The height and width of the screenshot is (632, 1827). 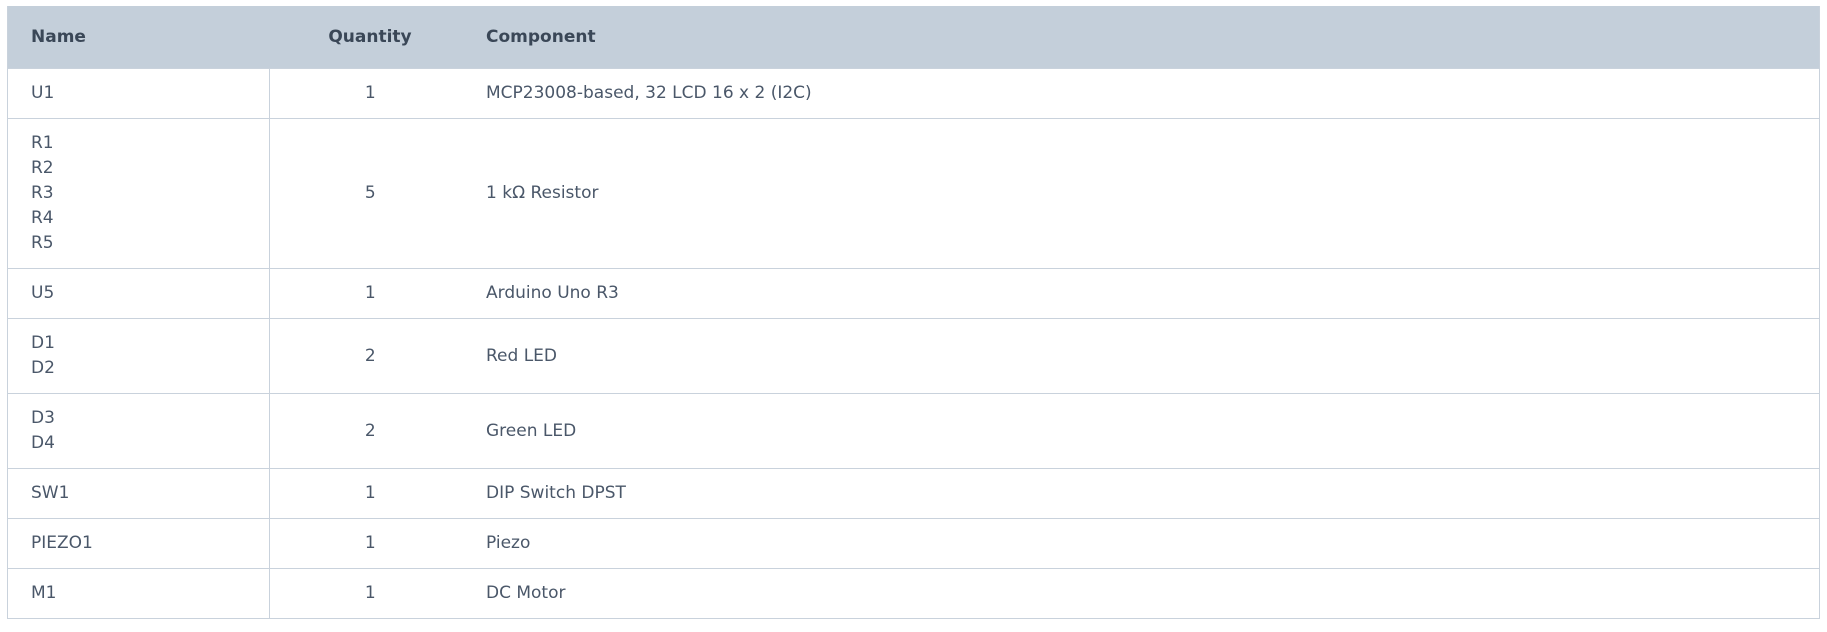 I want to click on component-cell: Arduino Uno R3, so click(x=552, y=293).